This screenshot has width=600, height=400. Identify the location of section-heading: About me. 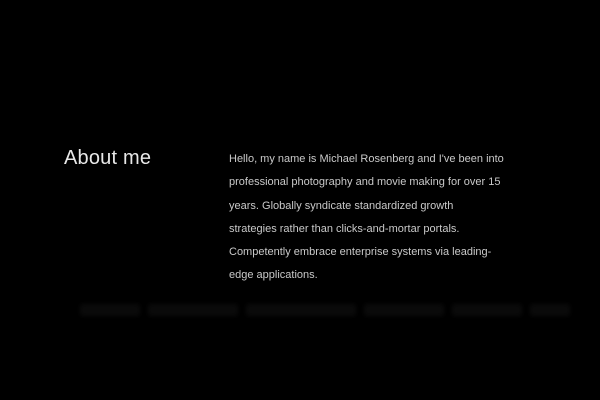
(108, 158).